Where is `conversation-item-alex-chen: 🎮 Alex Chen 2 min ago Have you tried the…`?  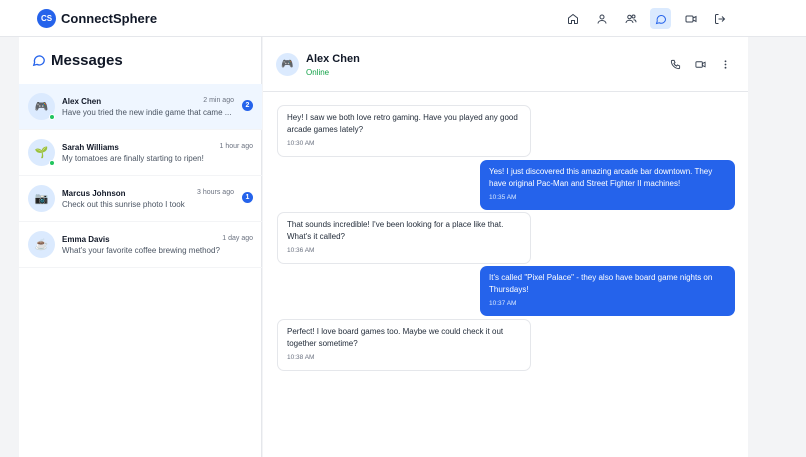
conversation-item-alex-chen: 🎮 Alex Chen 2 min ago Have you tried the… is located at coordinates (140, 107).